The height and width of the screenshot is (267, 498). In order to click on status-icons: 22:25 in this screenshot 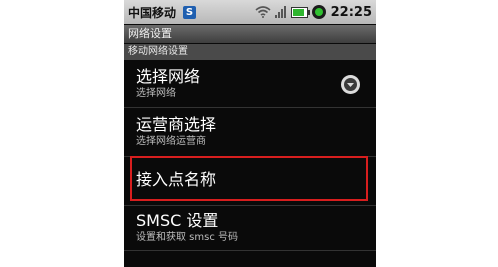, I will do `click(313, 12)`.